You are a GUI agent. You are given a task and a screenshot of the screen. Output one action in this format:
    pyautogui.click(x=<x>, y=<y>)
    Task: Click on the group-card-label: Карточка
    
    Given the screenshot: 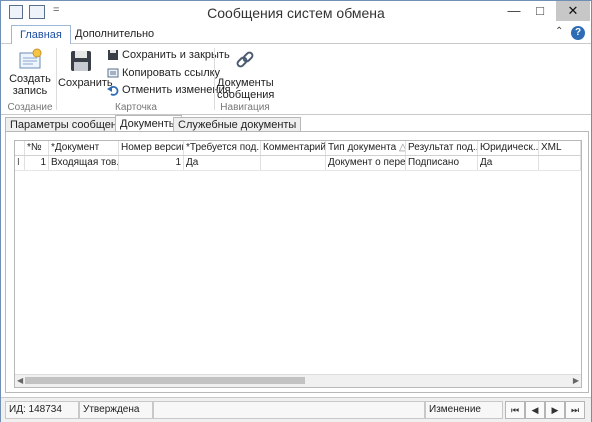 What is the action you would take?
    pyautogui.click(x=136, y=107)
    